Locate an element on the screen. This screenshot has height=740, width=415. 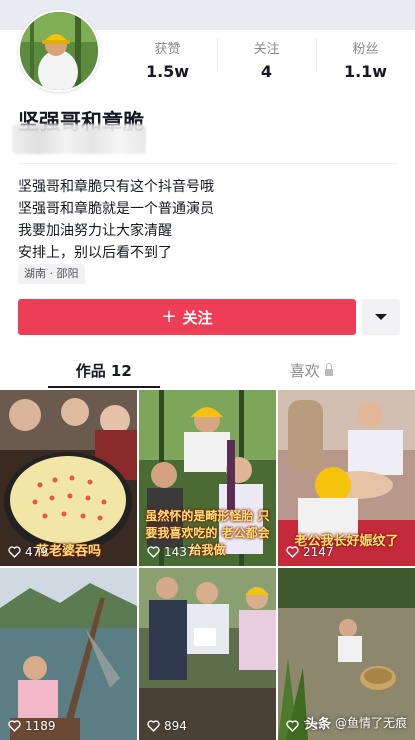
video-likes: 1189 is located at coordinates (32, 726).